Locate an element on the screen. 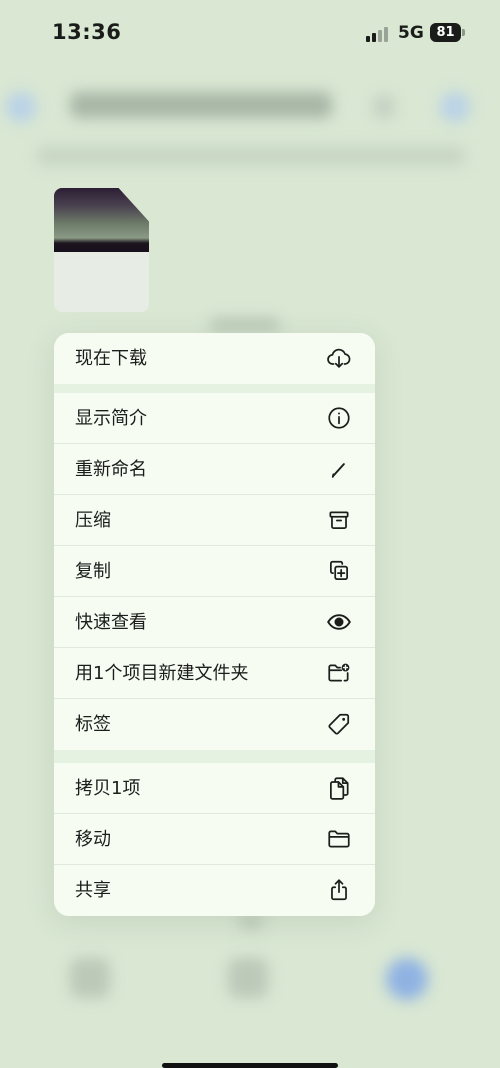 The image size is (500, 1068). file-preview-blank is located at coordinates (101, 285).